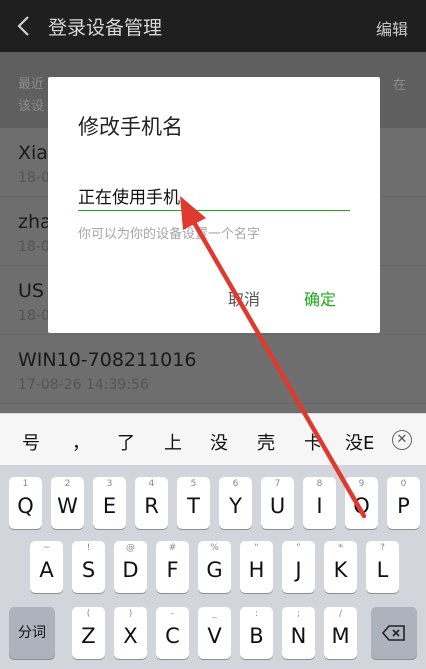 The width and height of the screenshot is (426, 669). What do you see at coordinates (88, 567) in the screenshot?
I see `key-s: ! S` at bounding box center [88, 567].